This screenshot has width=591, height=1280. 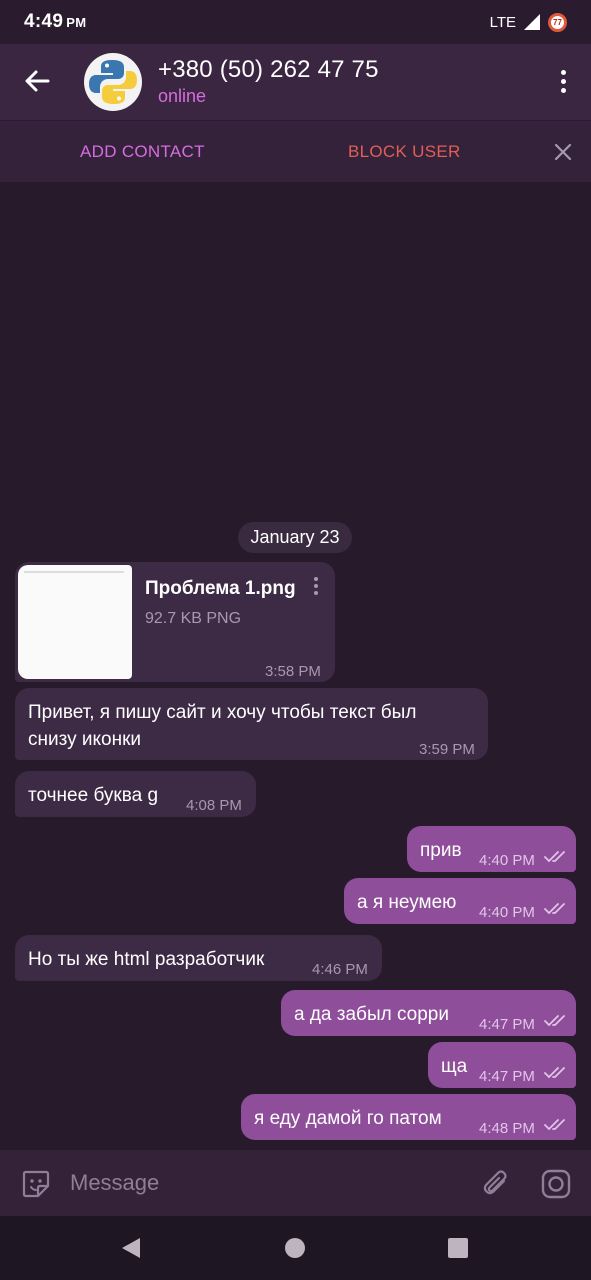 I want to click on message-time: 3:58 PM, so click(x=293, y=671).